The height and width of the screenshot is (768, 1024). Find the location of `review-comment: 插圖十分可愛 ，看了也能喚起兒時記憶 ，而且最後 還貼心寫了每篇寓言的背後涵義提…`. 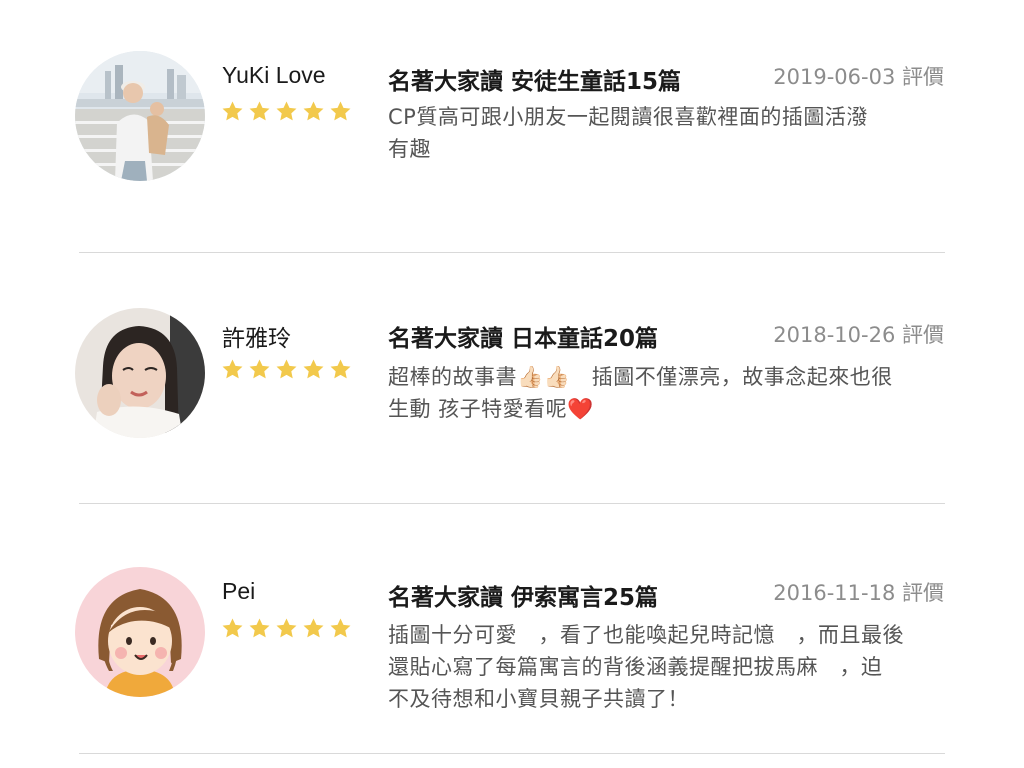

review-comment: 插圖十分可愛 ，看了也能喚起兒時記憶 ，而且最後 還貼心寫了每篇寓言的背後涵義提… is located at coordinates (668, 667).